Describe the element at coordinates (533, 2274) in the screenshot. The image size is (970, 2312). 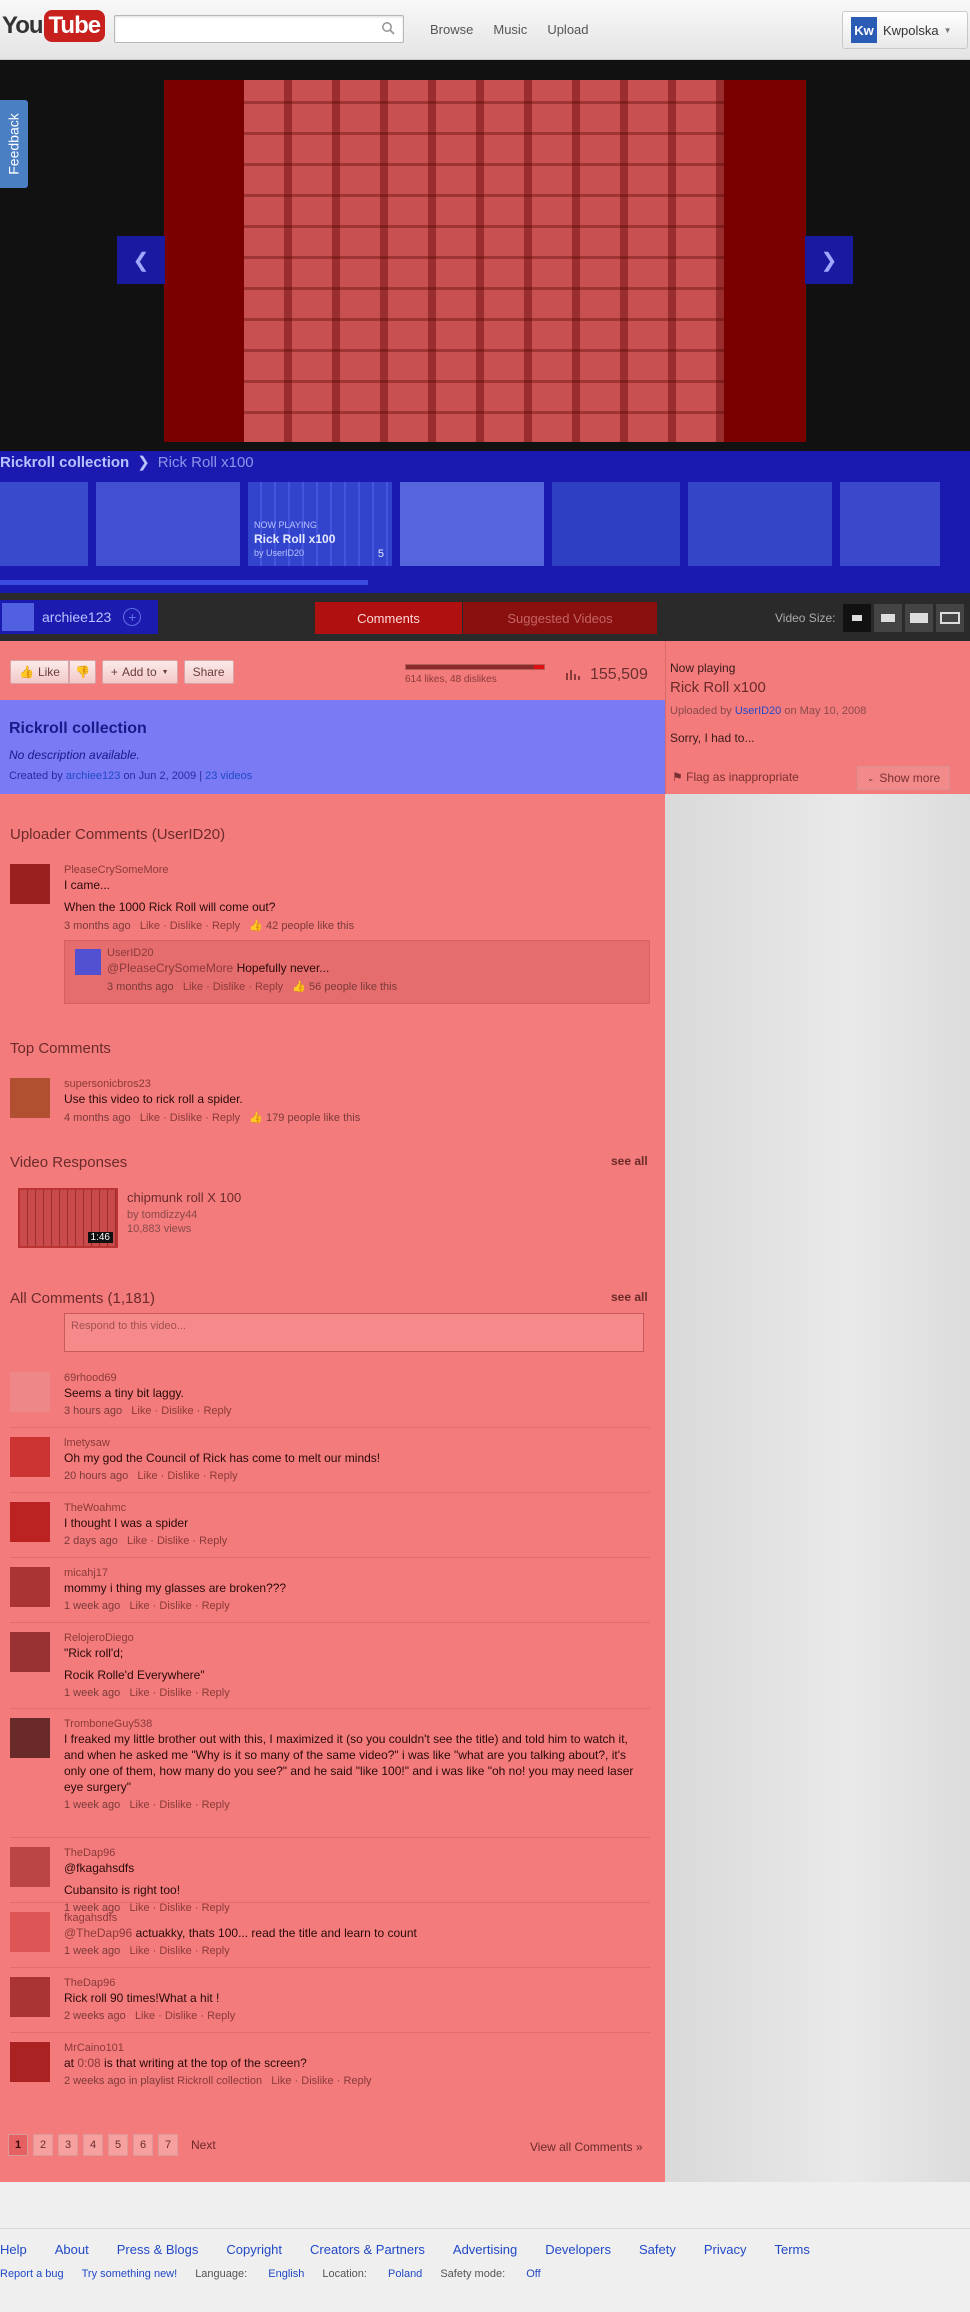
I see `safety-mode-selector: Off` at that location.